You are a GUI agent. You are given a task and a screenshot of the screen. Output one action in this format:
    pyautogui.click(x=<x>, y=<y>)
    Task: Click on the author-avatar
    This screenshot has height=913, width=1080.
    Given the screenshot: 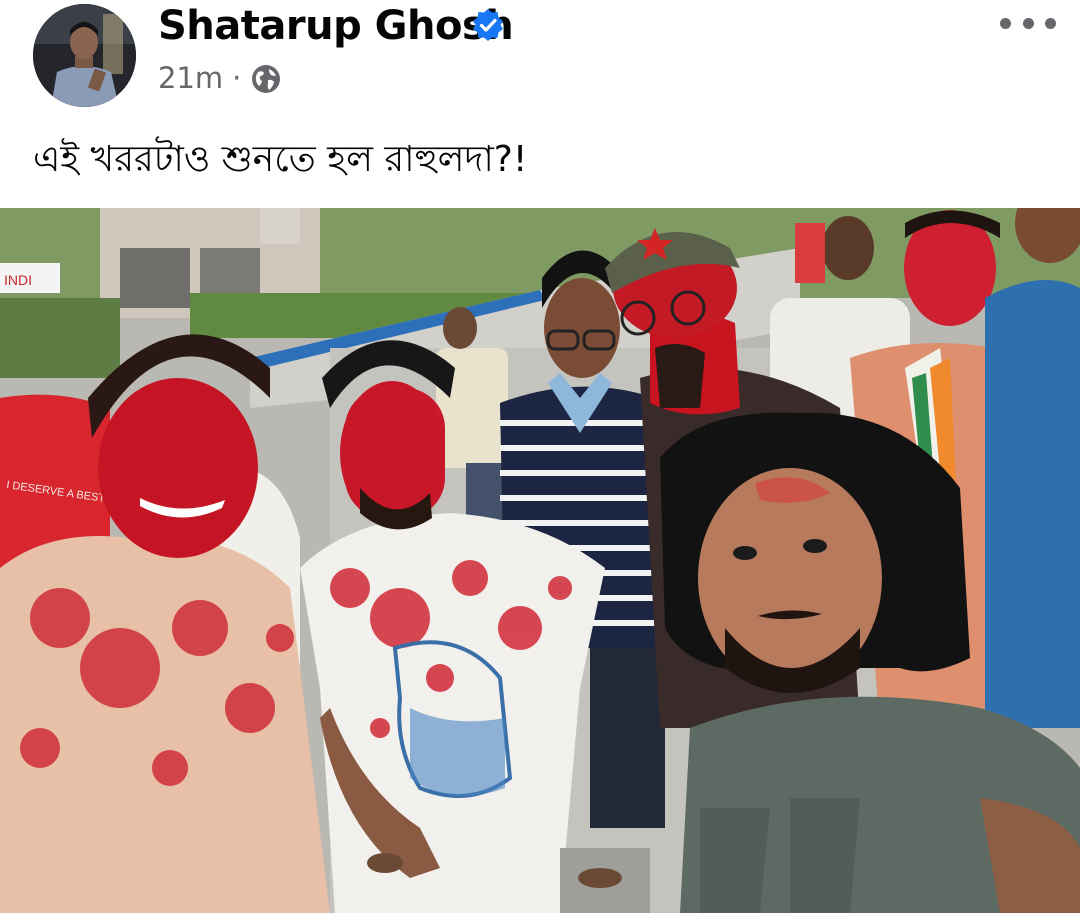 What is the action you would take?
    pyautogui.click(x=84, y=55)
    